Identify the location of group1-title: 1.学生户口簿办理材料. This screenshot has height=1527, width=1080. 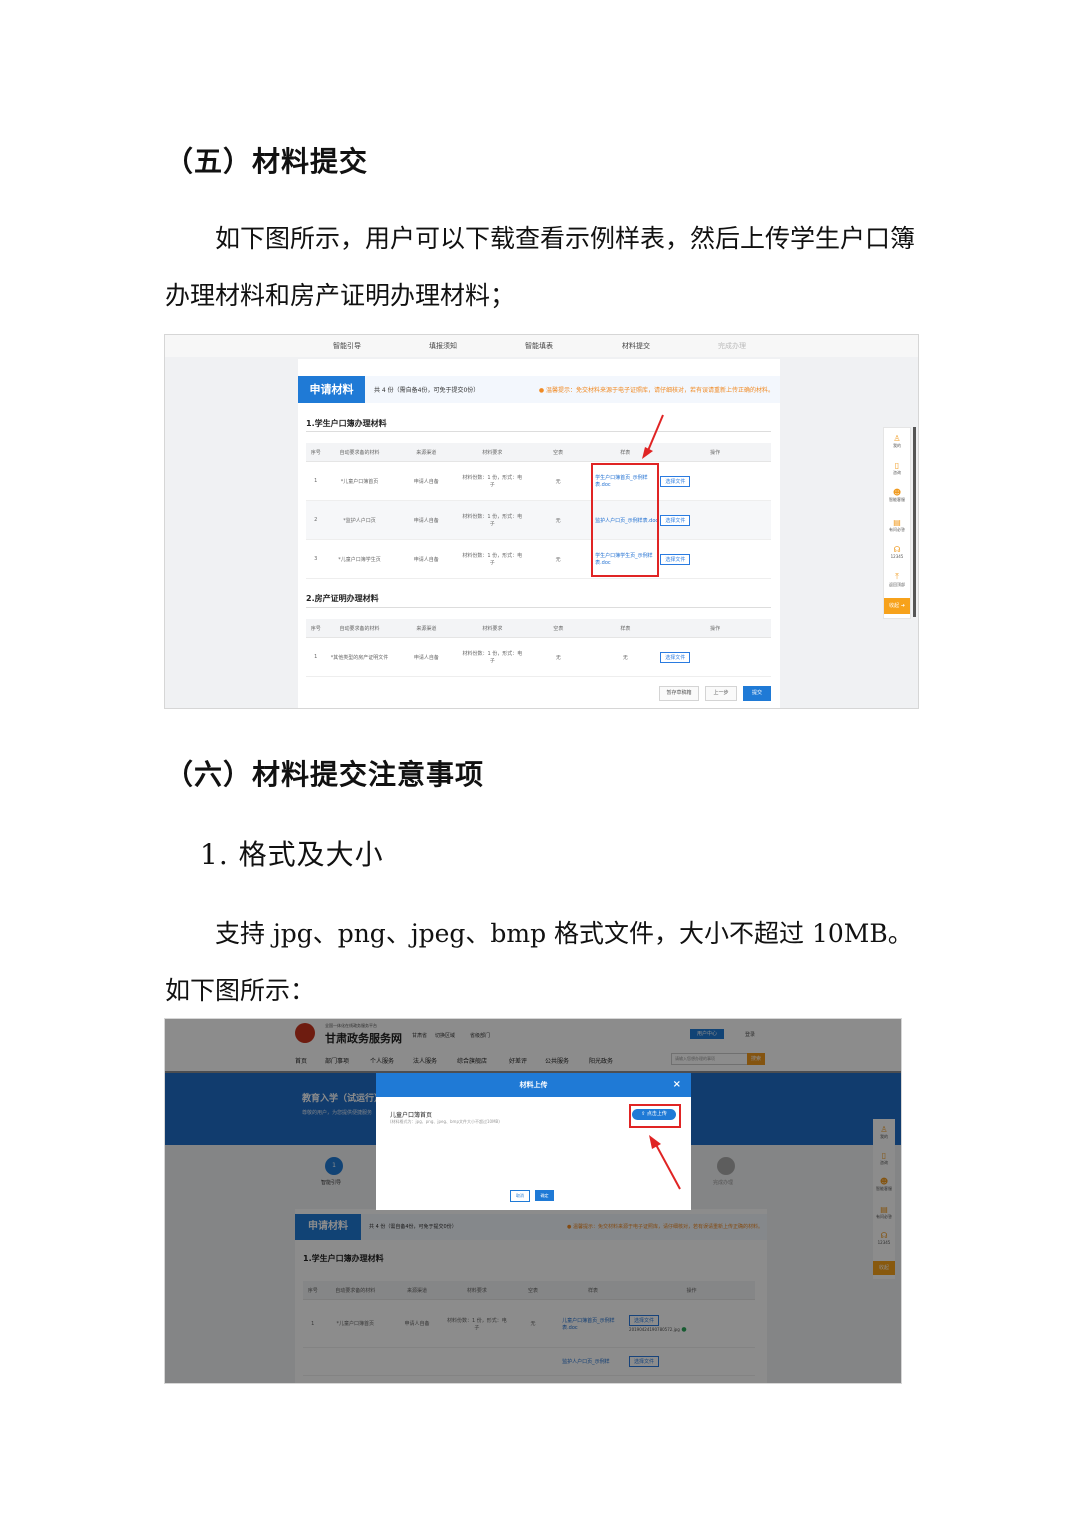
(346, 423).